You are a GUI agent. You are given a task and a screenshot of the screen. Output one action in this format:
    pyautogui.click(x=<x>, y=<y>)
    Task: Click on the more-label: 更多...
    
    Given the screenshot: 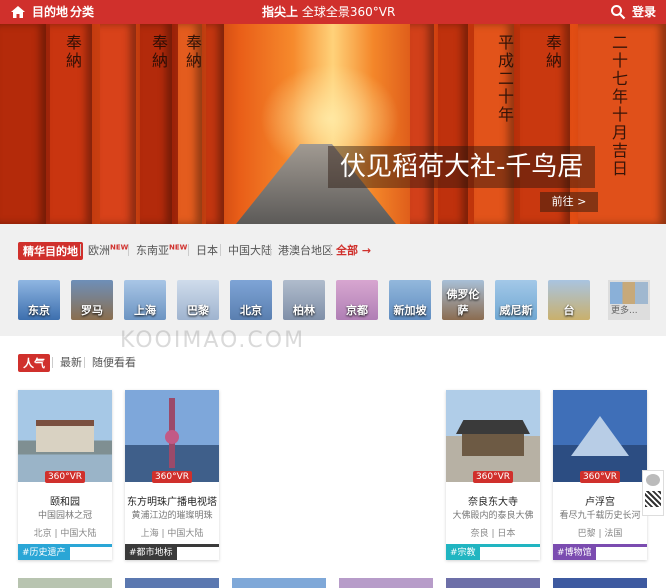 What is the action you would take?
    pyautogui.click(x=624, y=311)
    